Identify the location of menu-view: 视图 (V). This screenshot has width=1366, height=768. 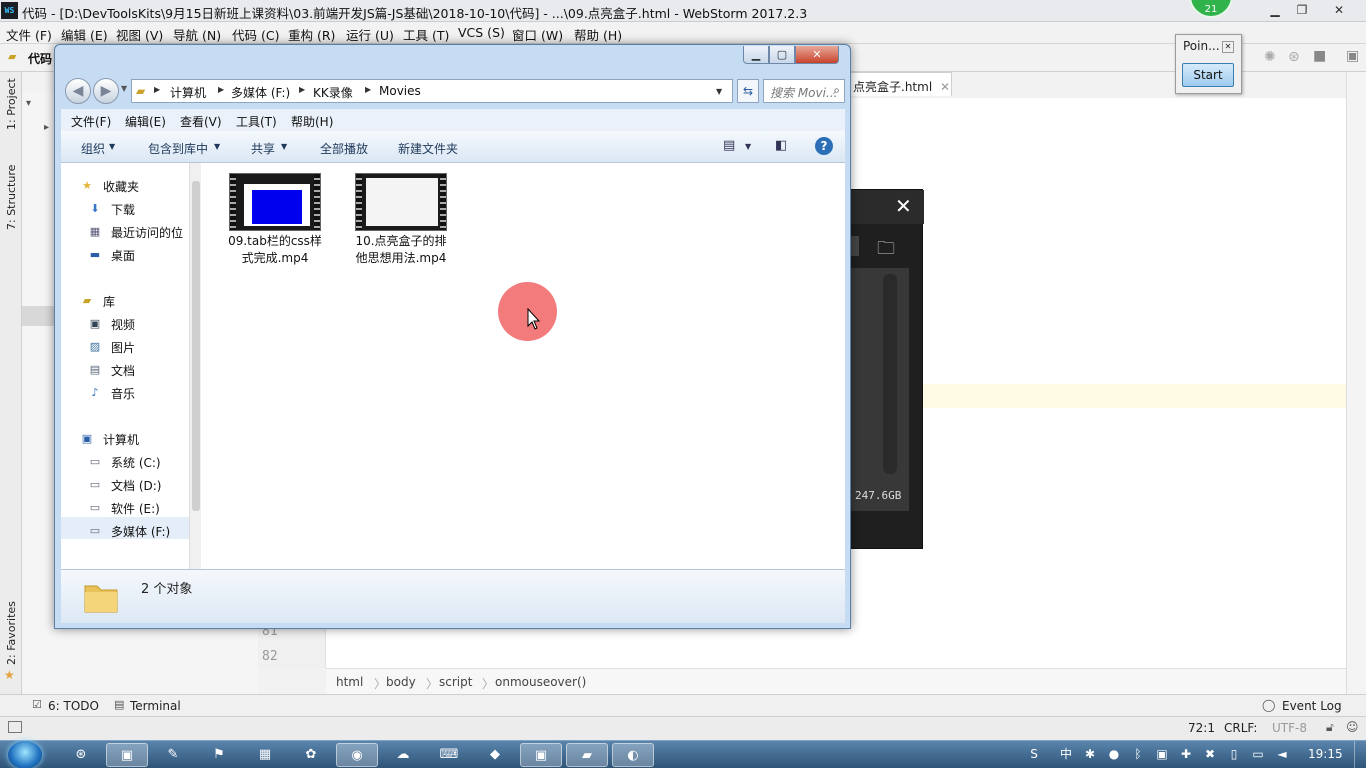
(139, 34).